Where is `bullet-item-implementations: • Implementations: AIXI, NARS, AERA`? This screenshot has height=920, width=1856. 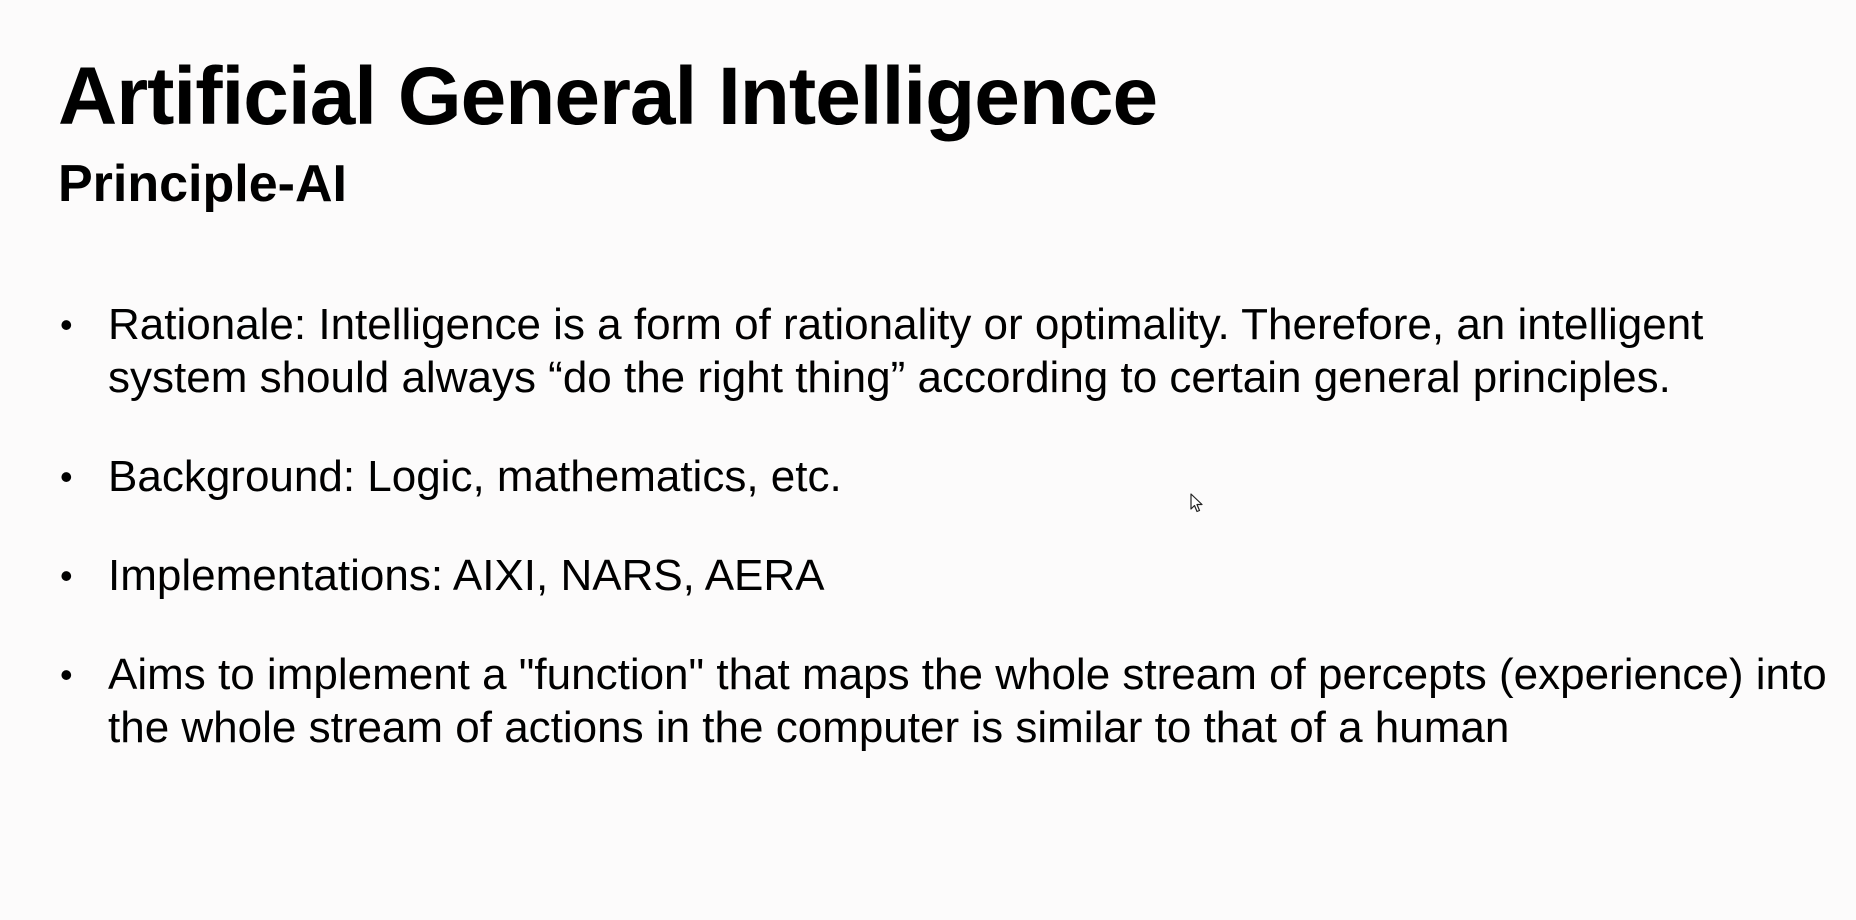
bullet-item-implementations: • Implementations: AIXI, NARS, AERA is located at coordinates (948, 575).